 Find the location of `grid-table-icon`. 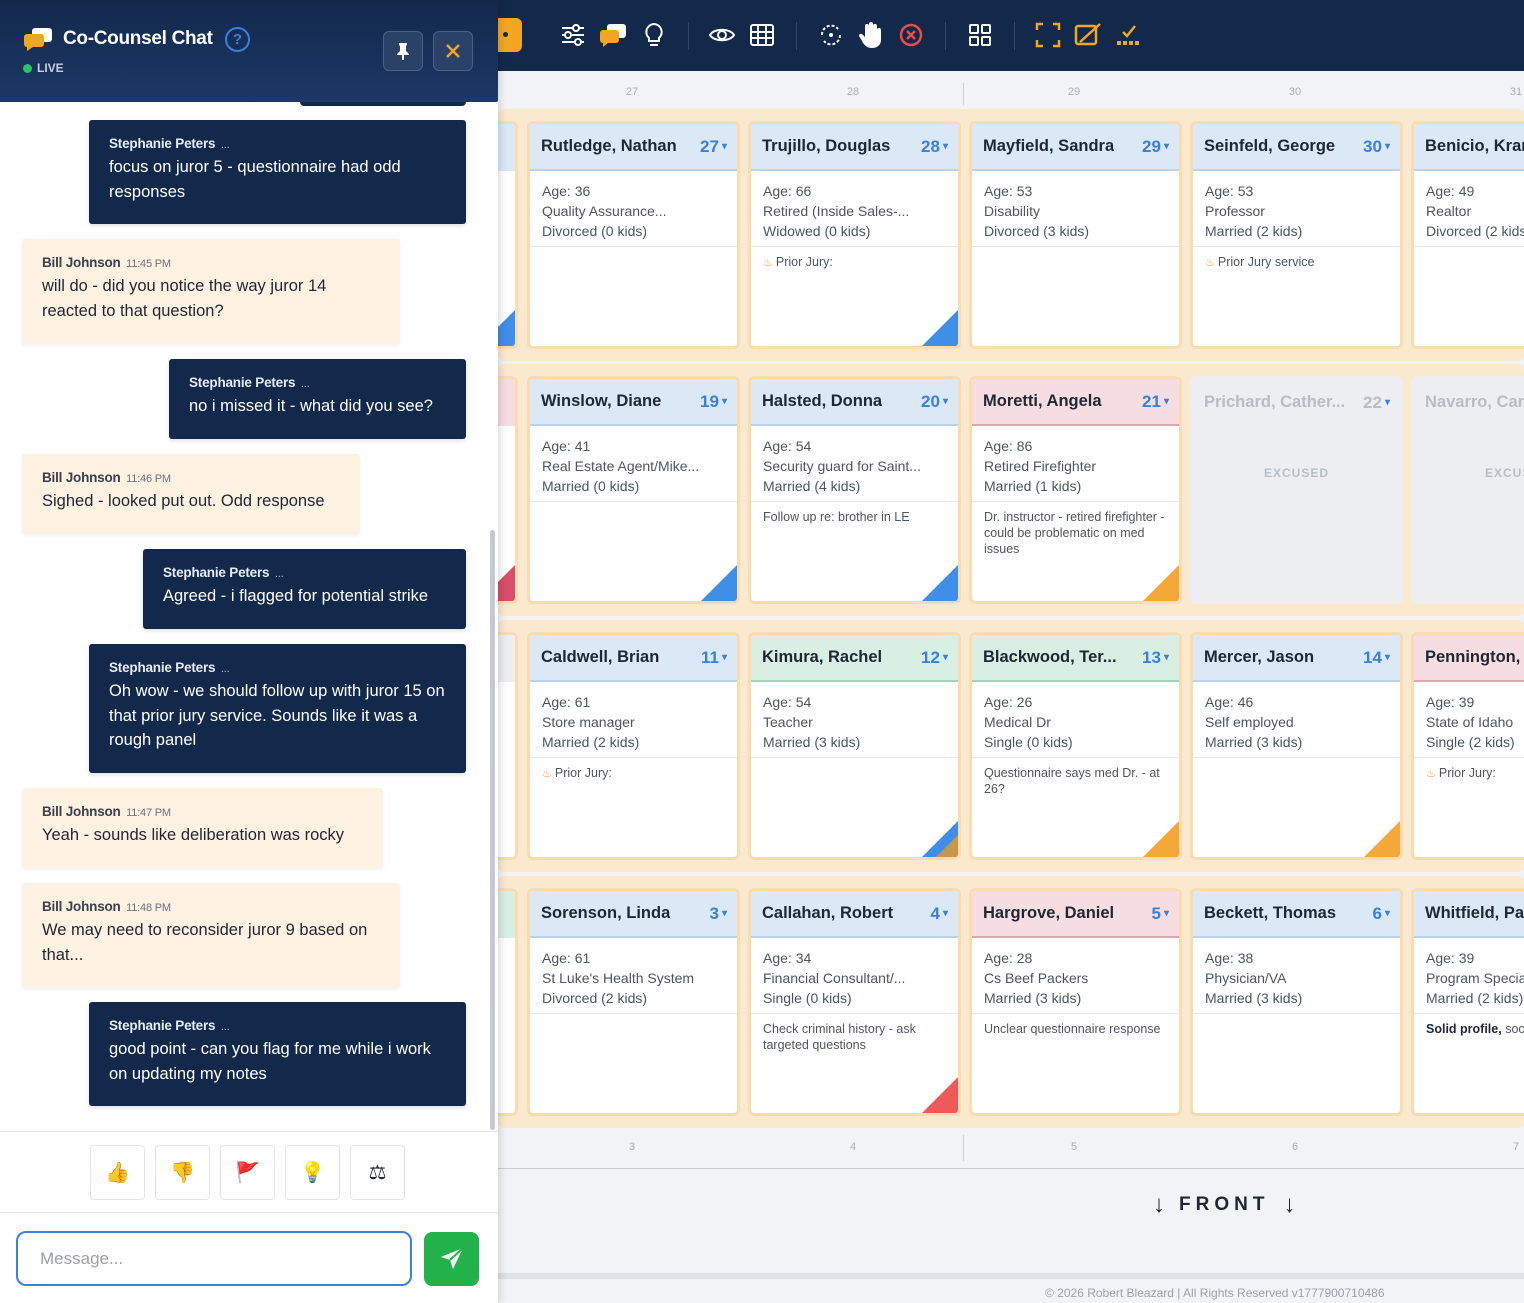

grid-table-icon is located at coordinates (762, 35).